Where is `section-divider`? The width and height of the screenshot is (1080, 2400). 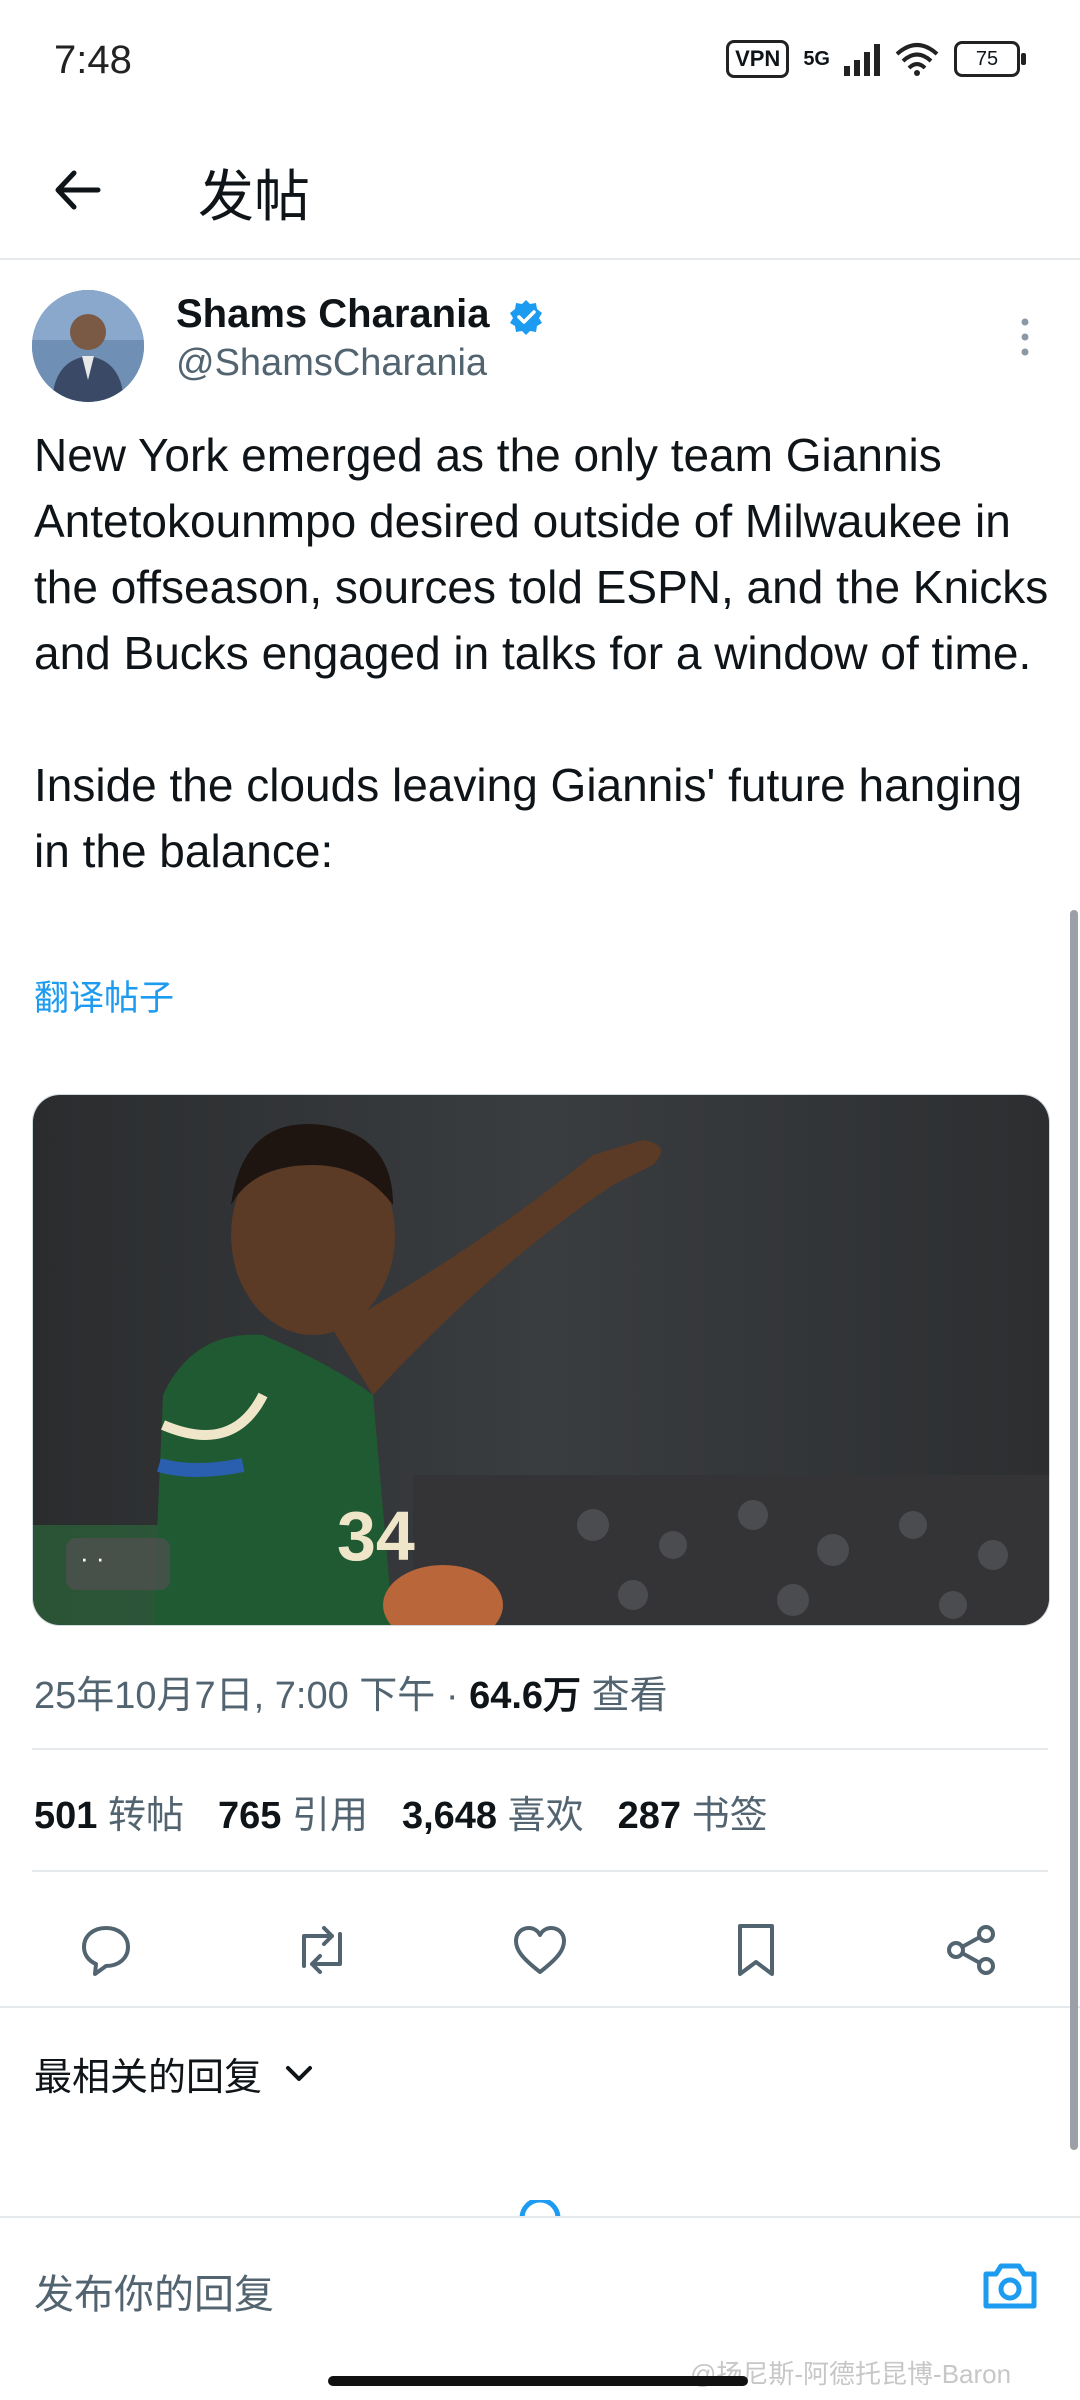 section-divider is located at coordinates (540, 2007).